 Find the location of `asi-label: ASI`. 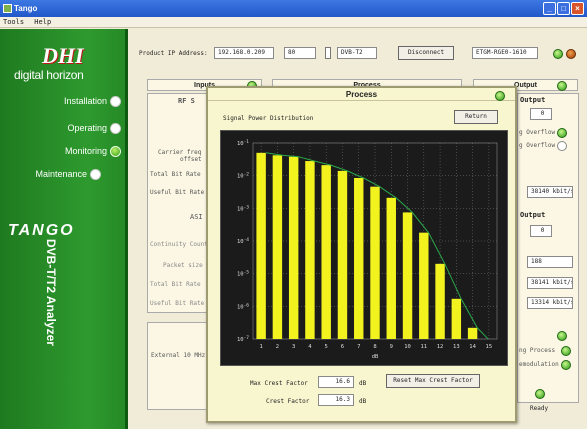

asi-label: ASI is located at coordinates (196, 217).